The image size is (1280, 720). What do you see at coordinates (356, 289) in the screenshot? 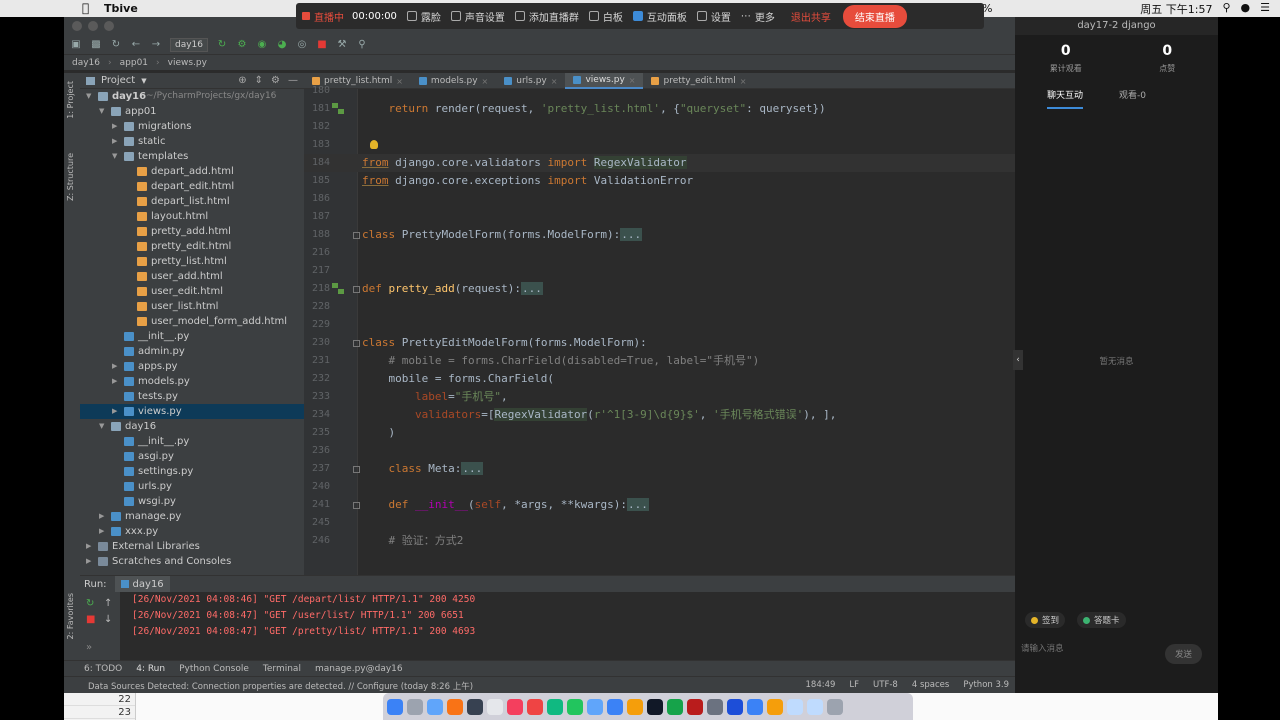
I see `fold-icon` at bounding box center [356, 289].